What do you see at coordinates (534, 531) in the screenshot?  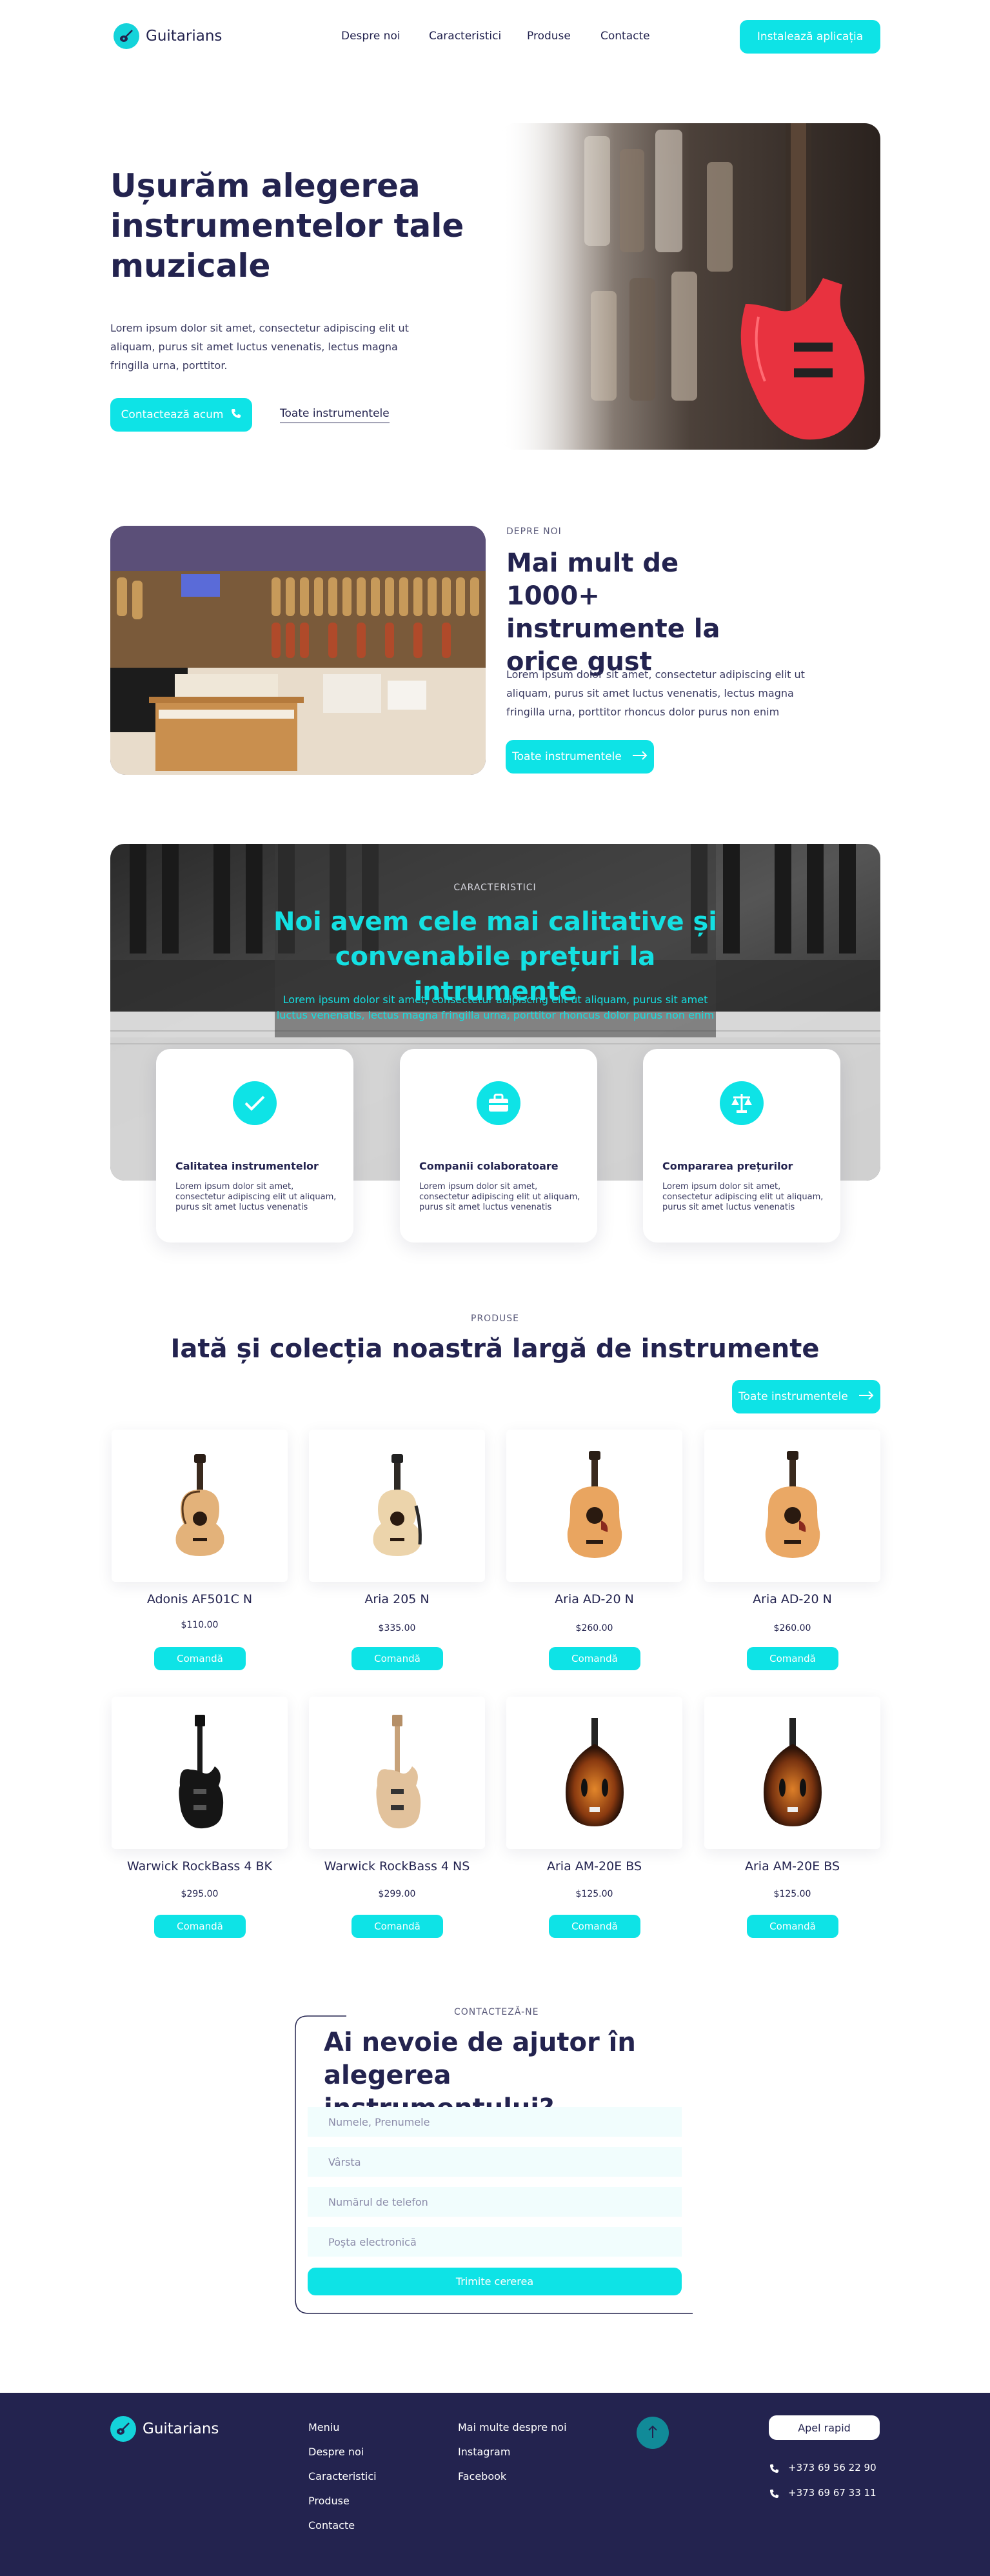 I see `about-label: DEPRE NOI` at bounding box center [534, 531].